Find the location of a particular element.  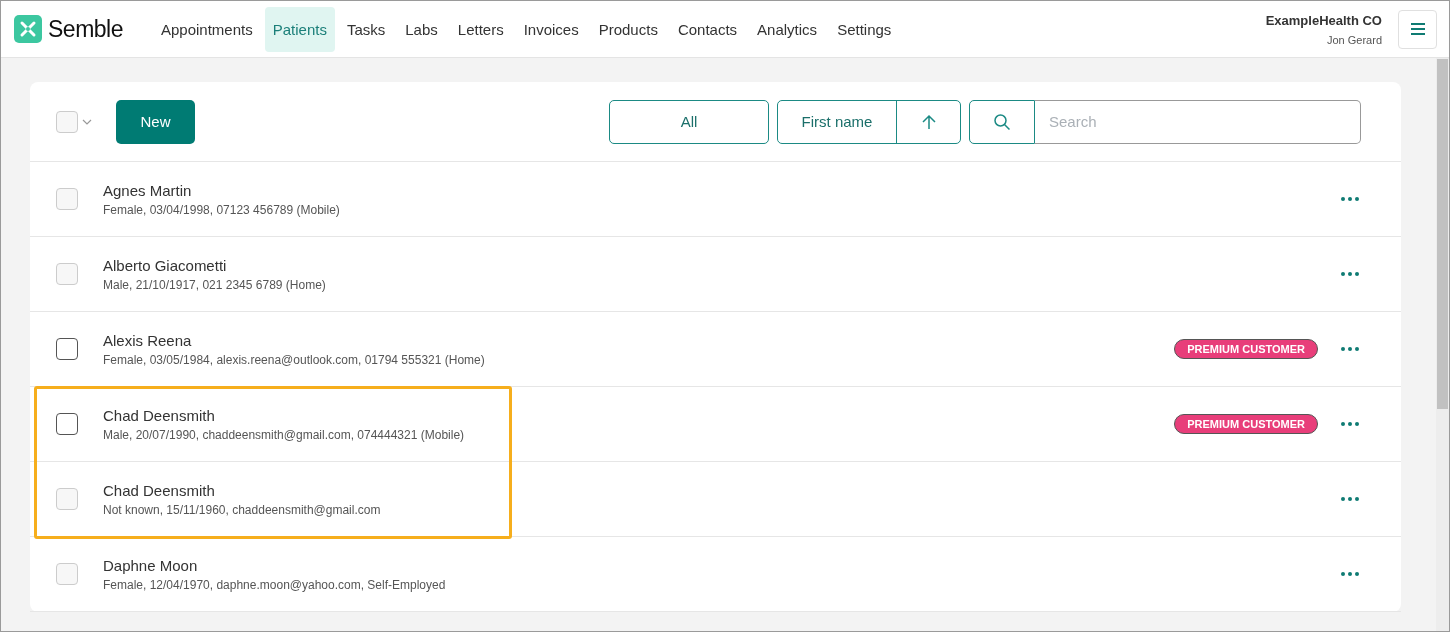

arrow-up-icon is located at coordinates (928, 121).